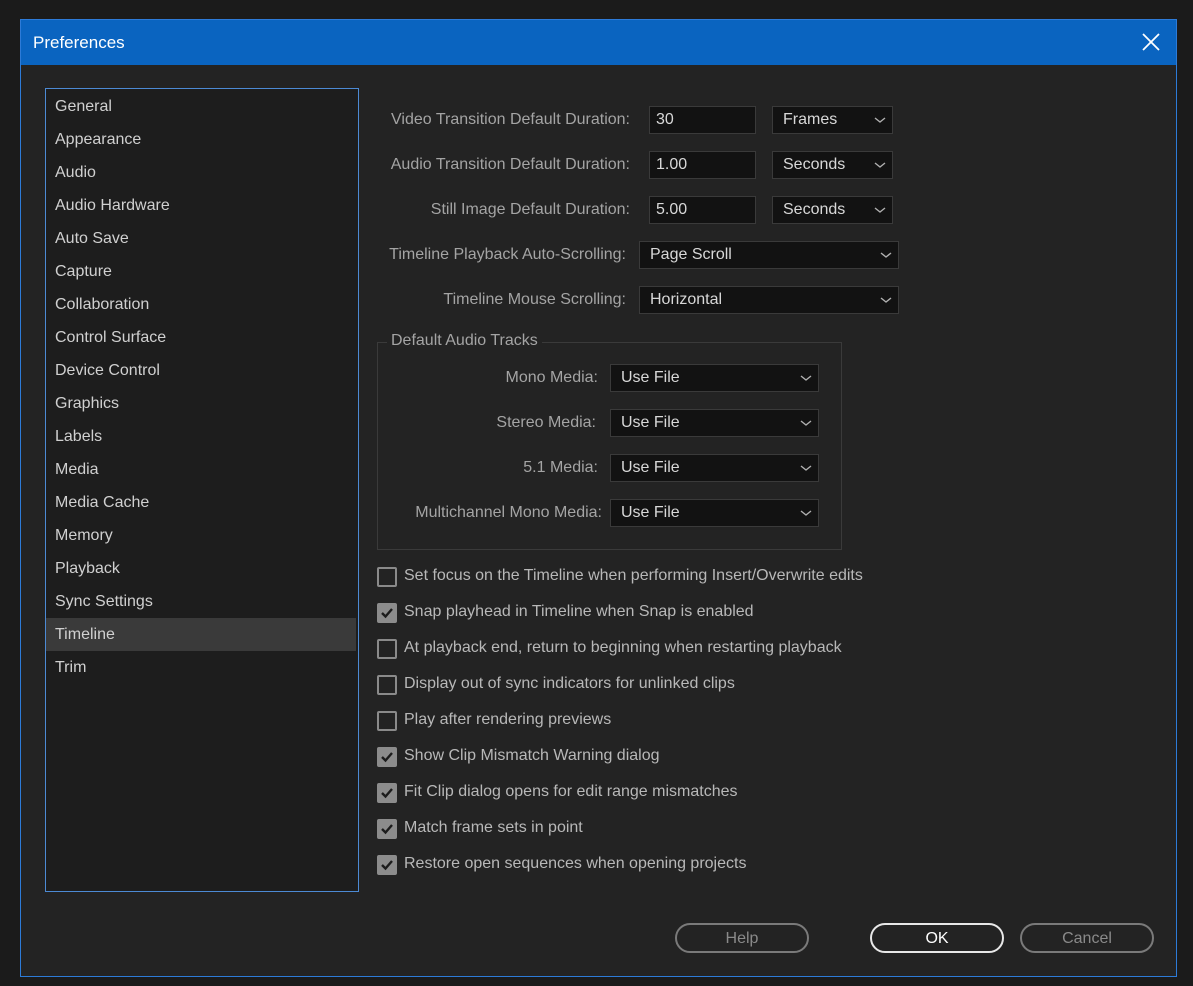  I want to click on close-button, so click(1151, 42).